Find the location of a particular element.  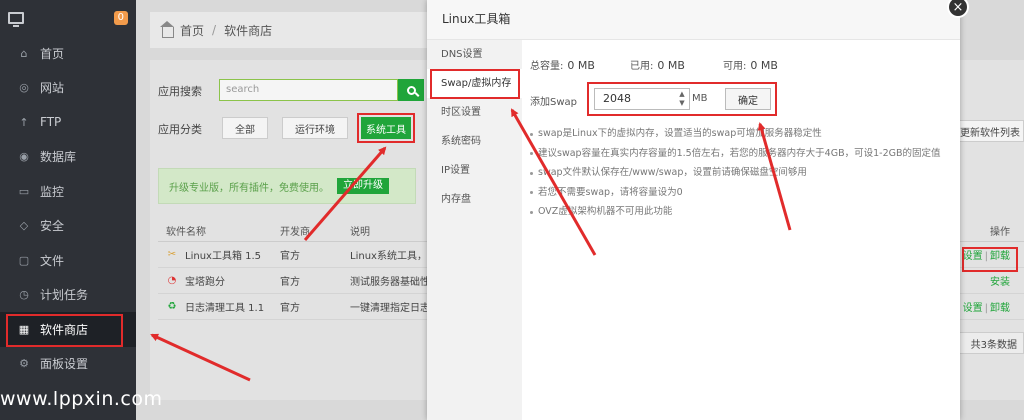

cleanup-icon: ♻ is located at coordinates (172, 306).